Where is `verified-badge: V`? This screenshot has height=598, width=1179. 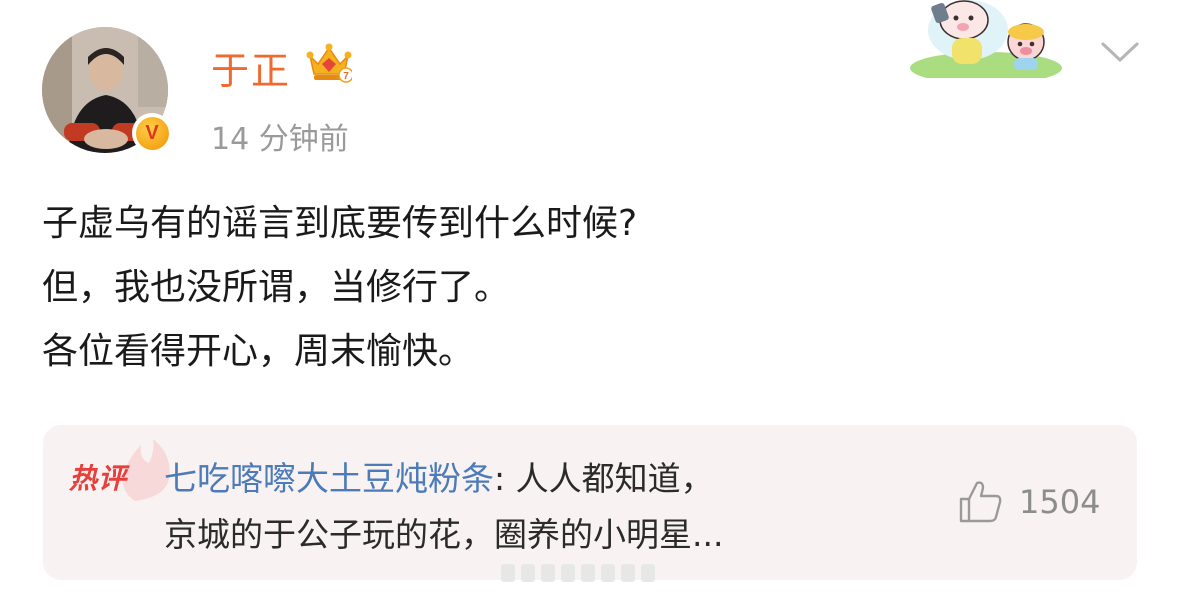 verified-badge: V is located at coordinates (152, 133).